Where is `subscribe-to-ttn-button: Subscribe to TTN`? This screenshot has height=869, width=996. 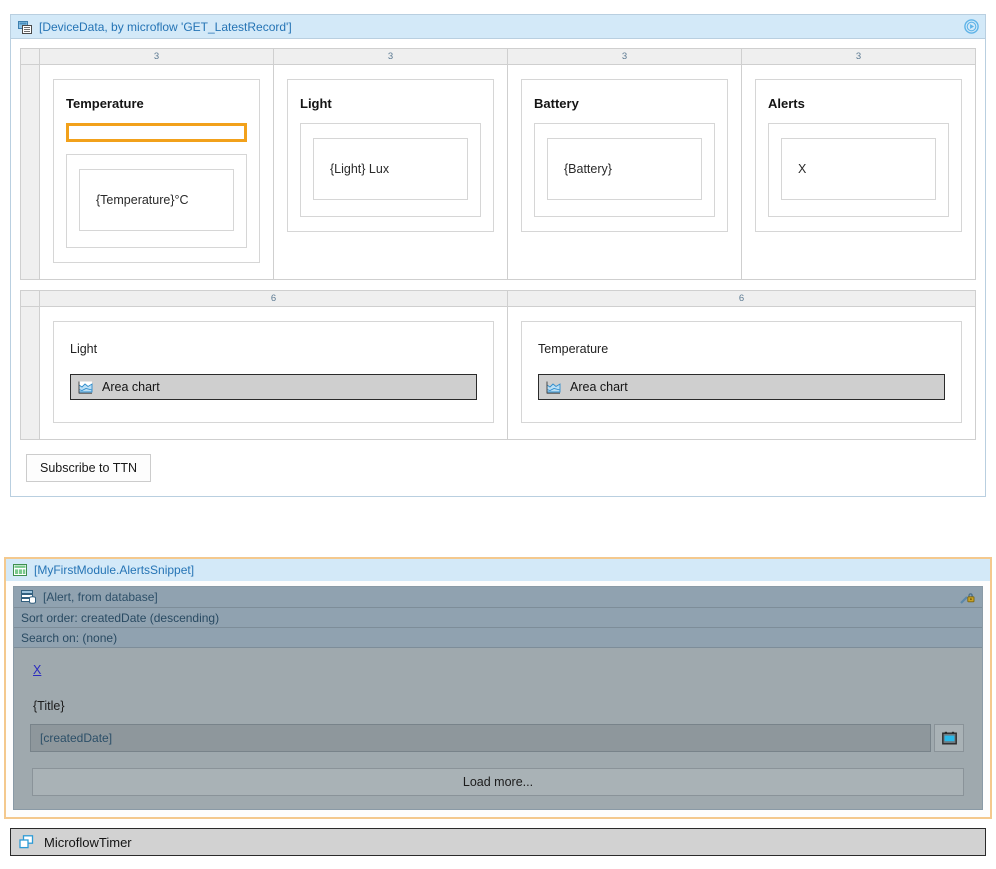 subscribe-to-ttn-button: Subscribe to TTN is located at coordinates (89, 468).